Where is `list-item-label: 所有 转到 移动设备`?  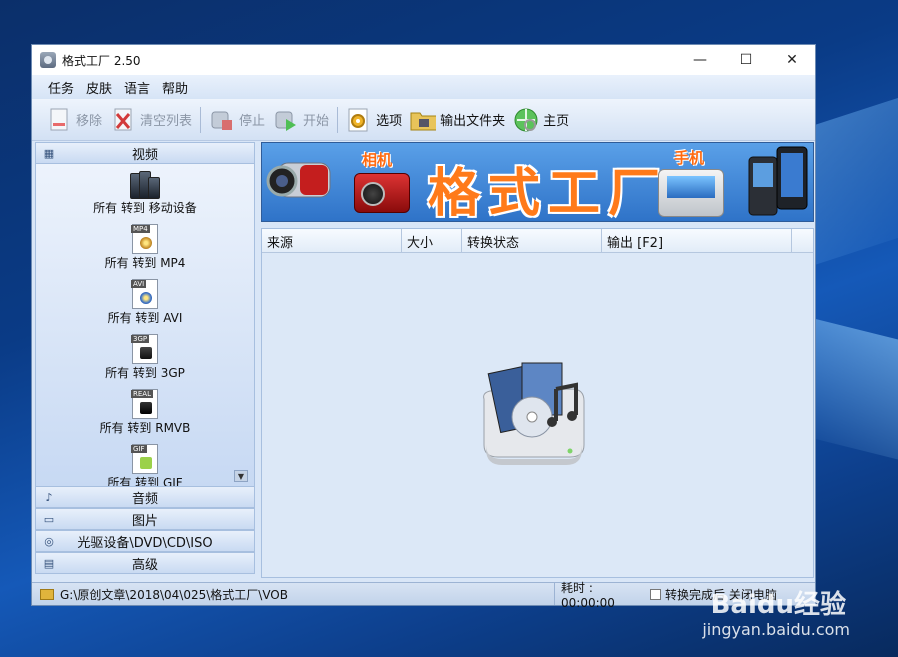 list-item-label: 所有 转到 移动设备 is located at coordinates (145, 208).